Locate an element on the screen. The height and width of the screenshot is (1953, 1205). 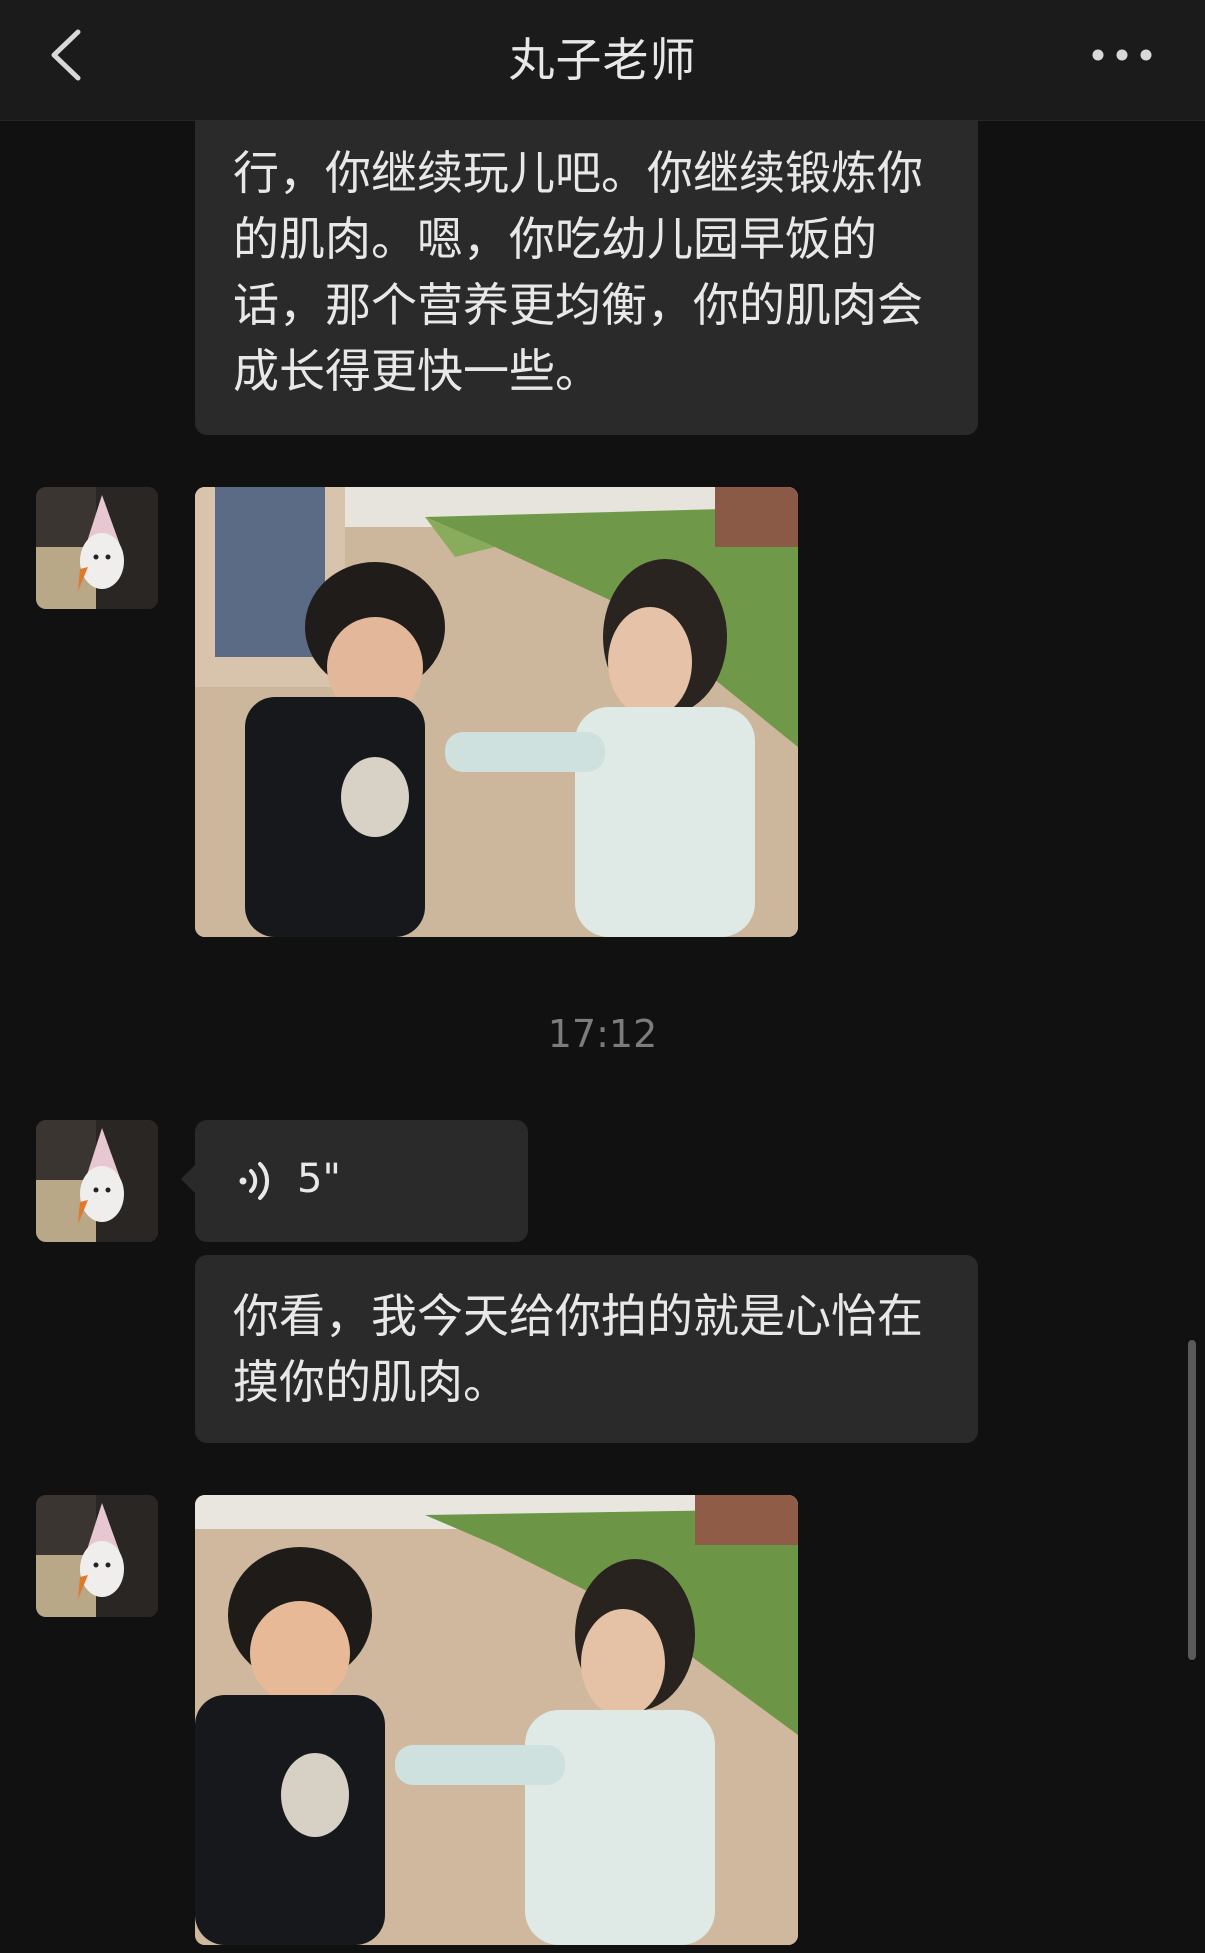
more-dots-icon is located at coordinates (1122, 55).